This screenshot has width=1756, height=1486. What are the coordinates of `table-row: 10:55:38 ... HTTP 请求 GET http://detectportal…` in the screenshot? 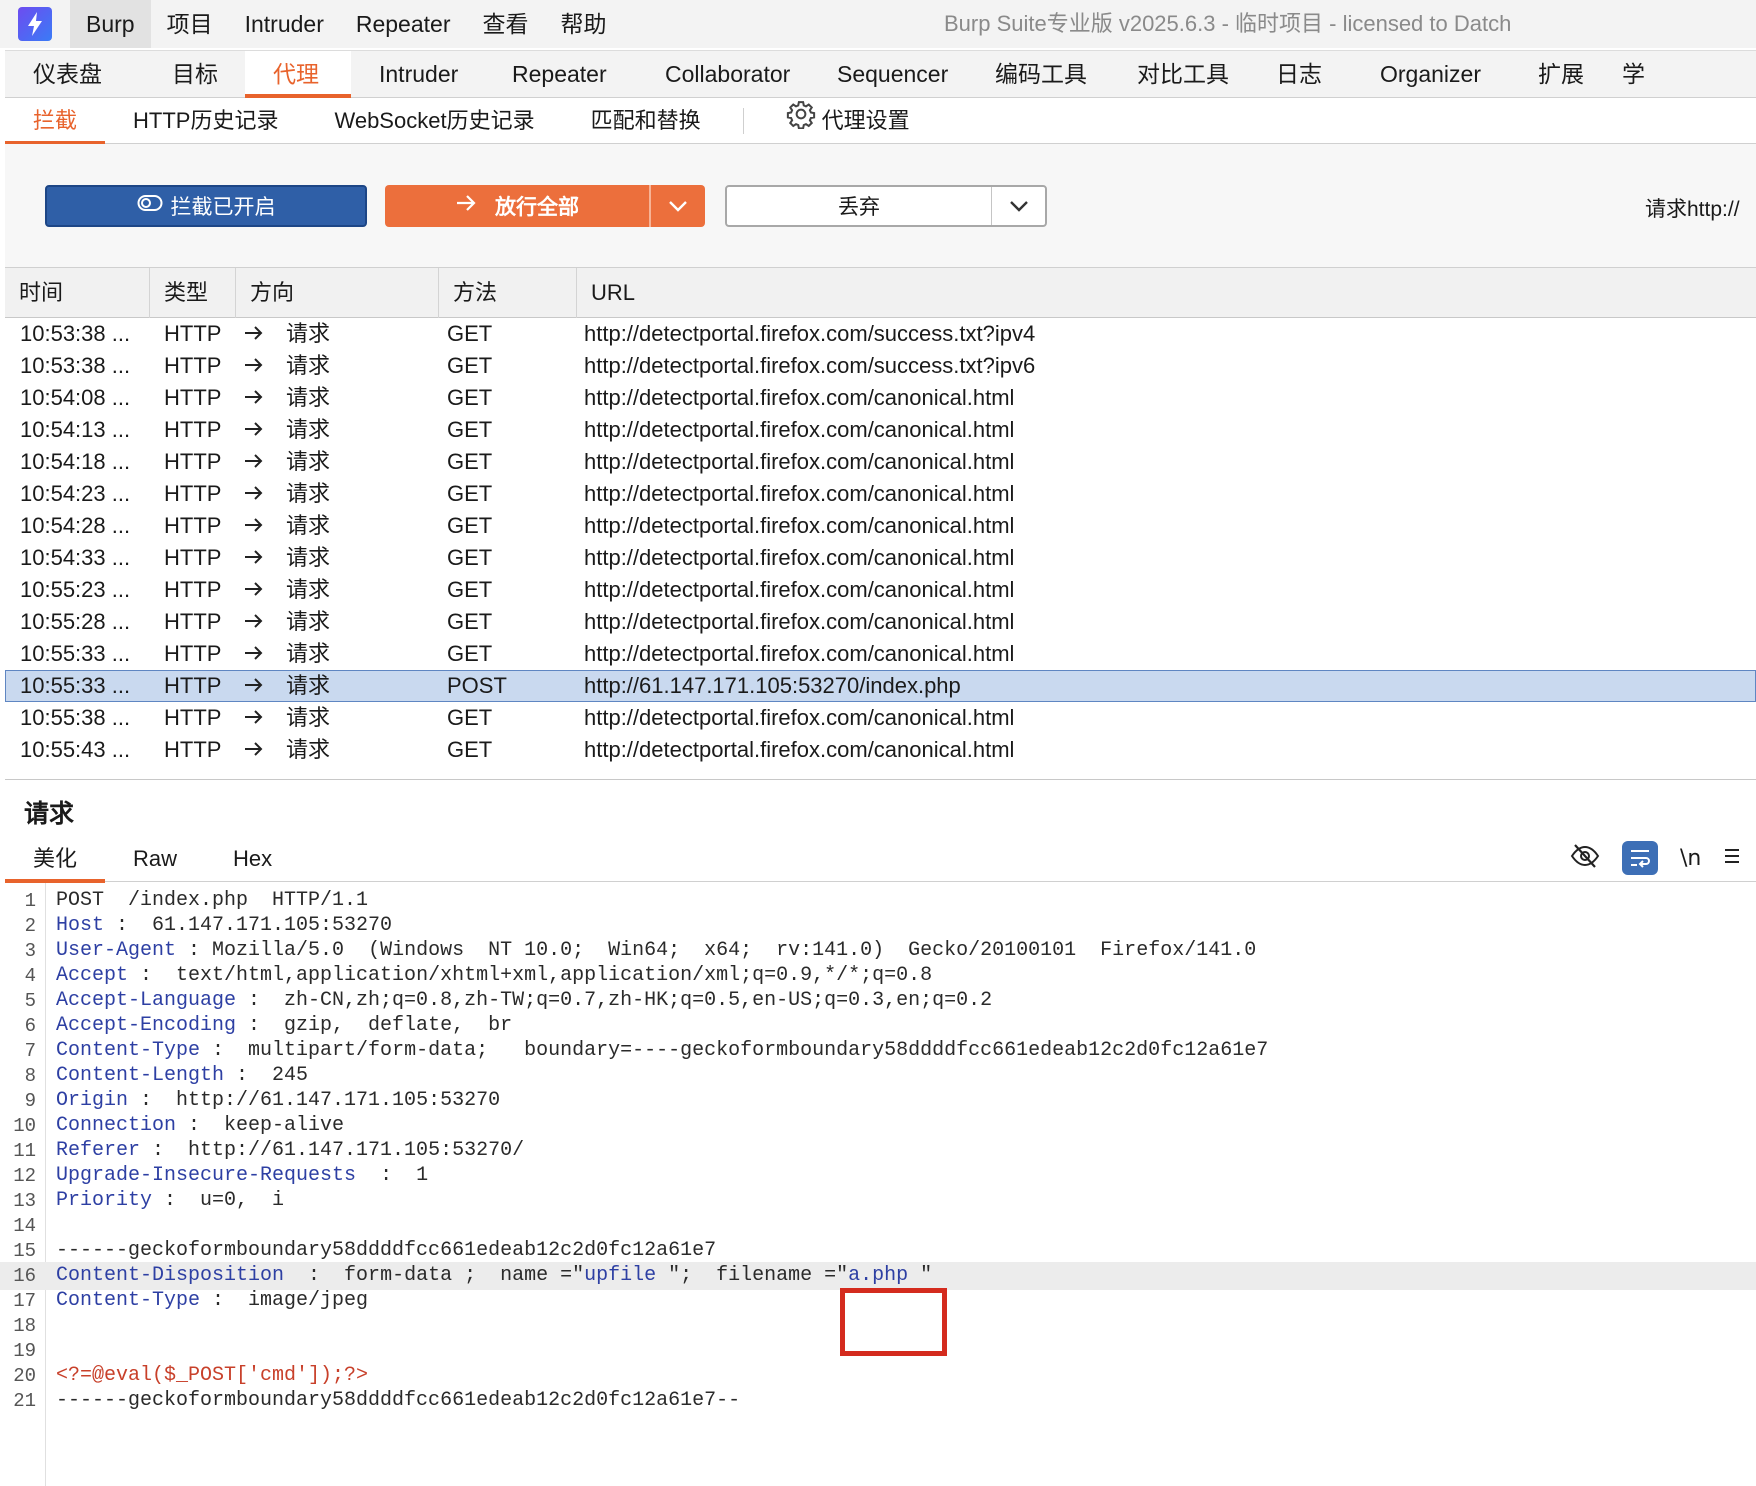 It's located at (880, 718).